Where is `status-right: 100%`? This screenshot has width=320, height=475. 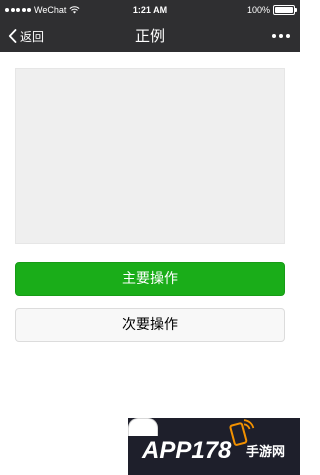
status-right: 100% is located at coordinates (271, 10).